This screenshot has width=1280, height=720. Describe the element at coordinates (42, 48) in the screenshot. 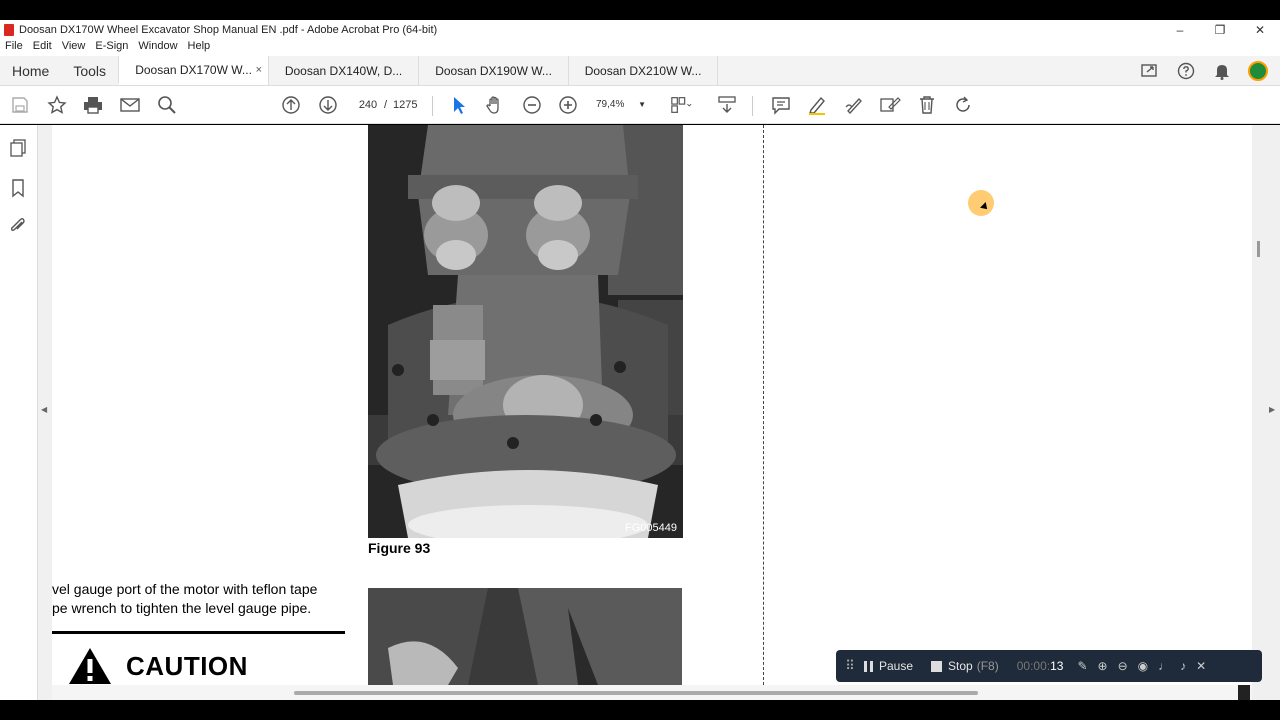

I see `menu-edit: Edit` at that location.